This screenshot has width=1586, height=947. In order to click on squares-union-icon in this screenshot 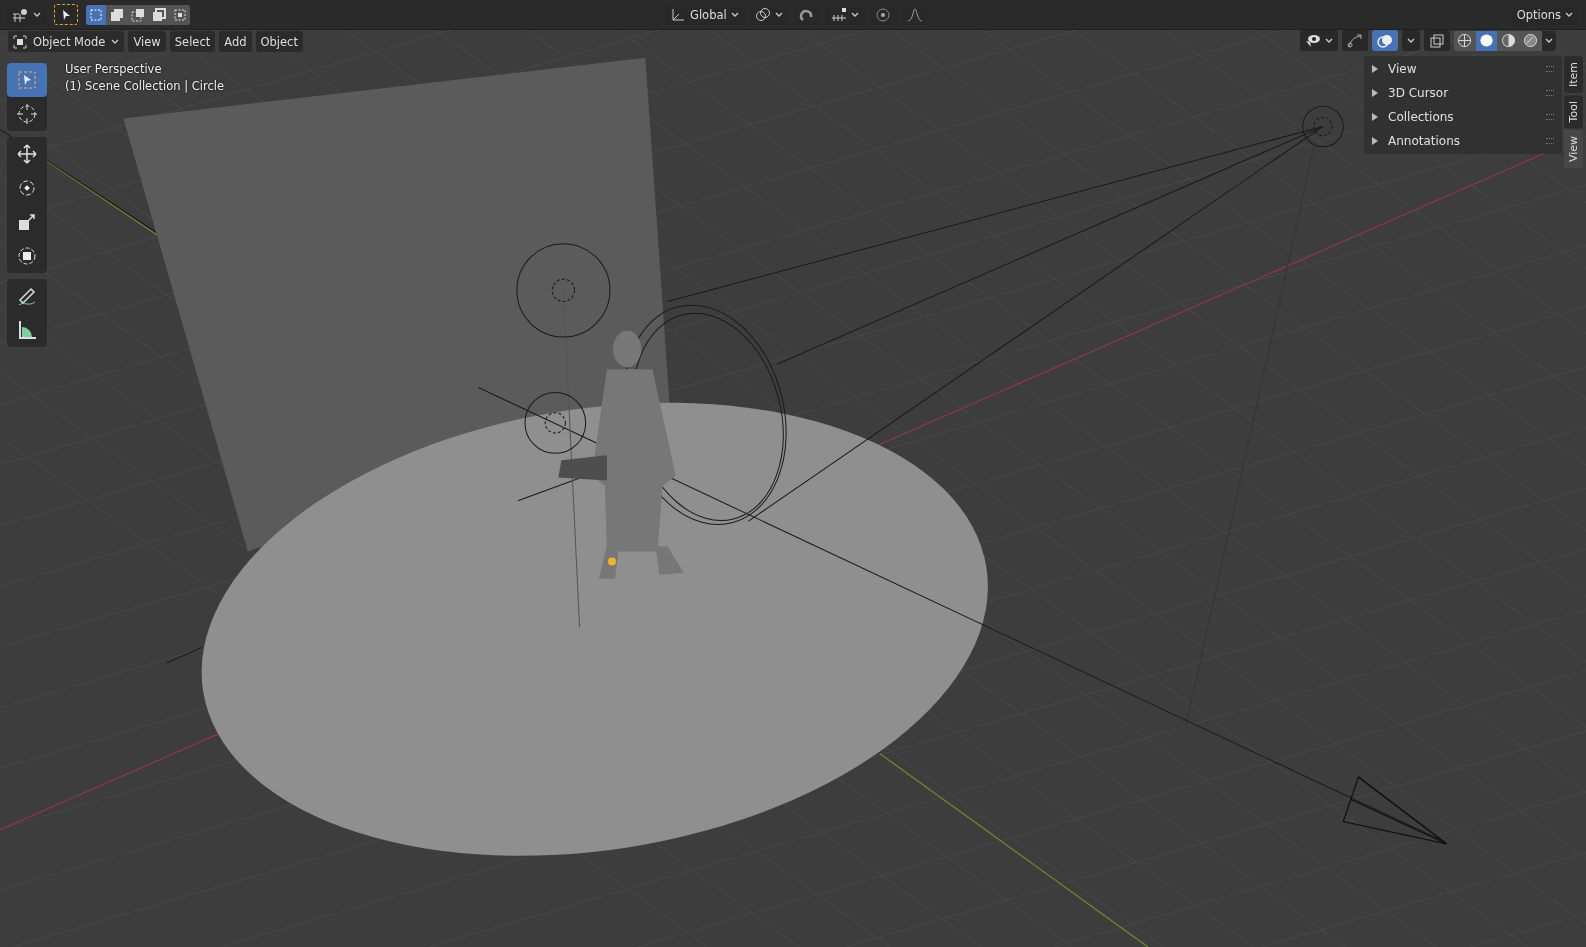, I will do `click(117, 14)`.